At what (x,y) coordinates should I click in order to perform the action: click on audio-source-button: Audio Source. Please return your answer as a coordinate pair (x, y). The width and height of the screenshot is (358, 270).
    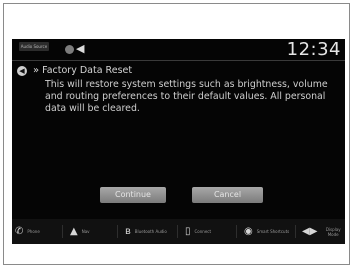
    Looking at the image, I should click on (34, 46).